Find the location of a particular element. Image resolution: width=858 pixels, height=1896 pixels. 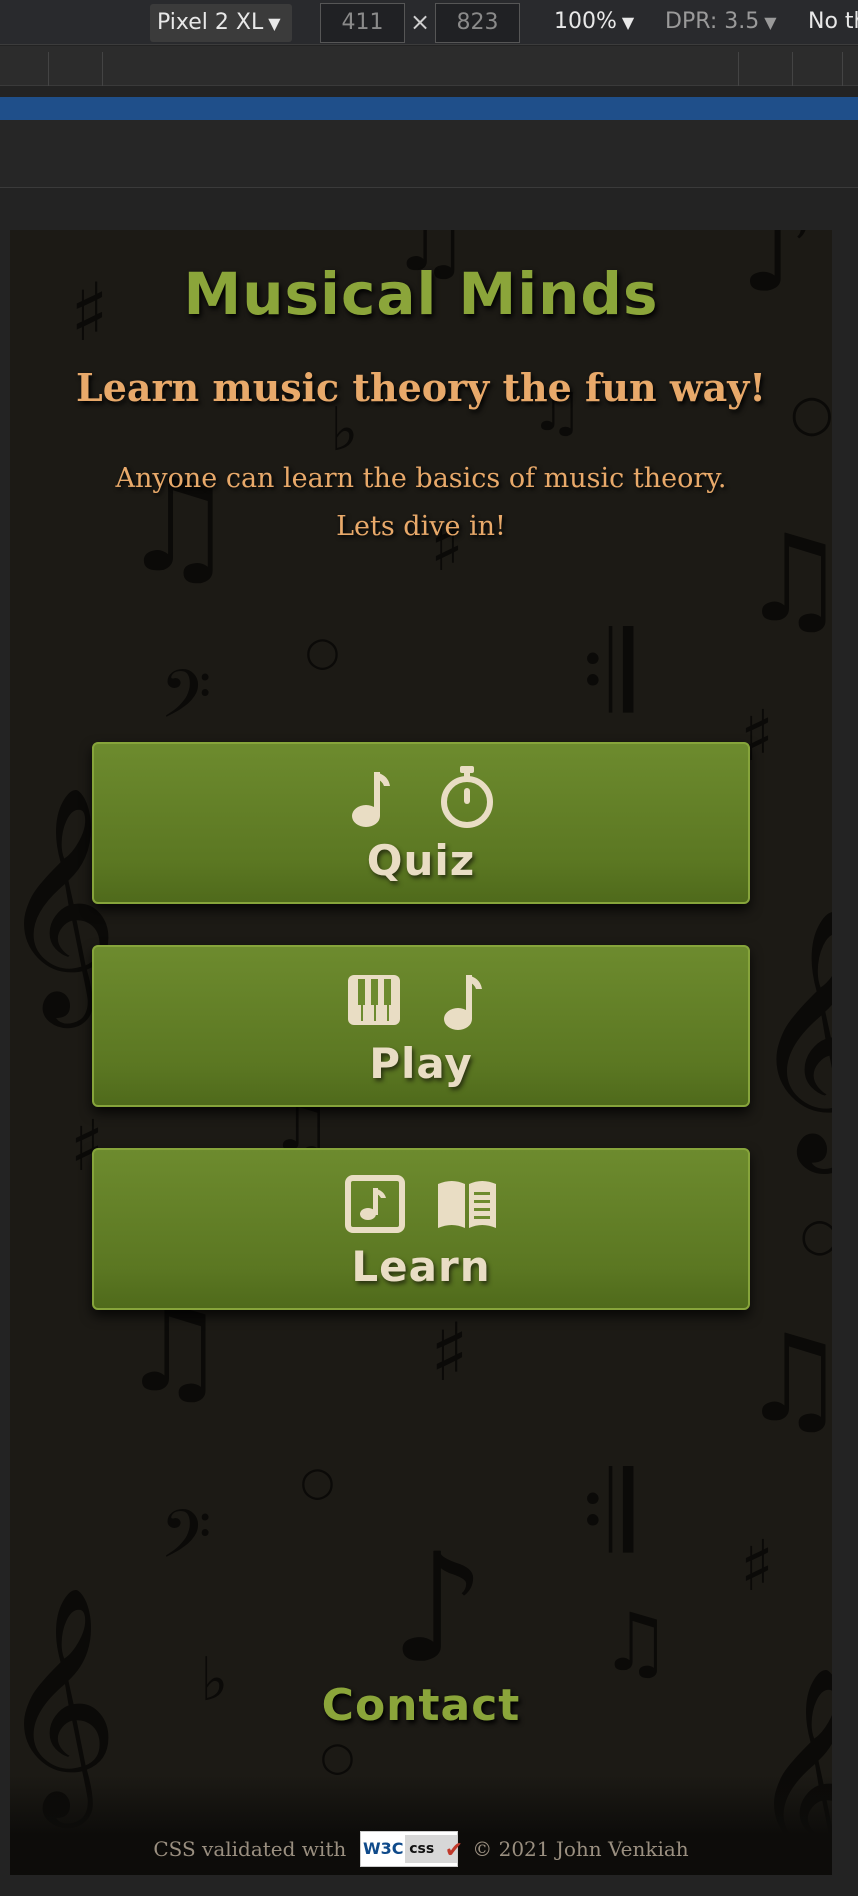

css-label: css is located at coordinates (422, 1849).